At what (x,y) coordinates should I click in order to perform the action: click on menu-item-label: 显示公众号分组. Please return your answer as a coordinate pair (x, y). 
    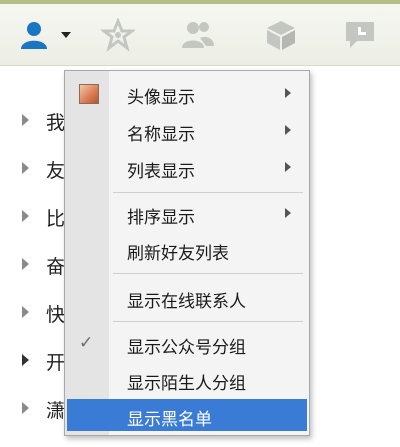
    Looking at the image, I should click on (186, 348).